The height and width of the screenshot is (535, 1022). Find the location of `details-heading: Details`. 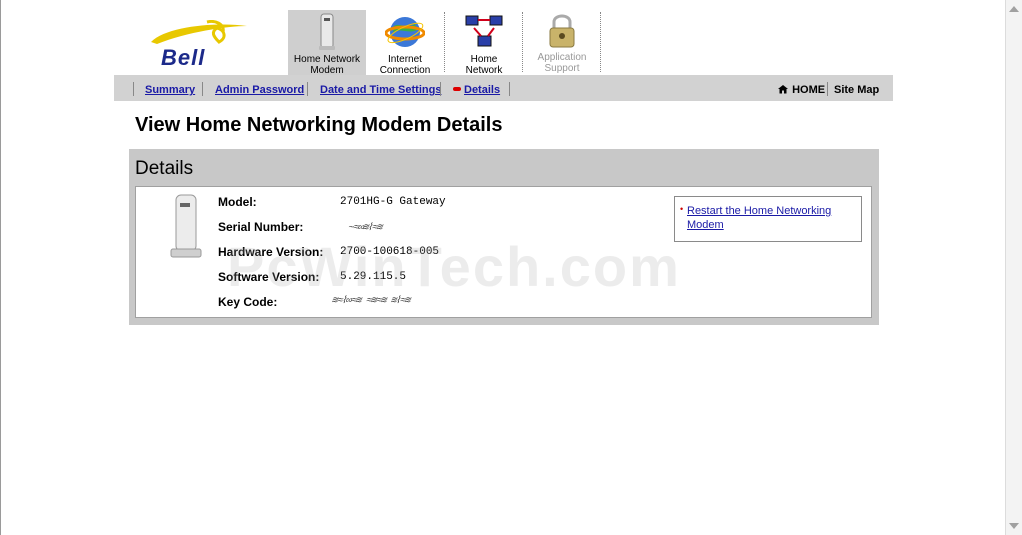

details-heading: Details is located at coordinates (164, 168).